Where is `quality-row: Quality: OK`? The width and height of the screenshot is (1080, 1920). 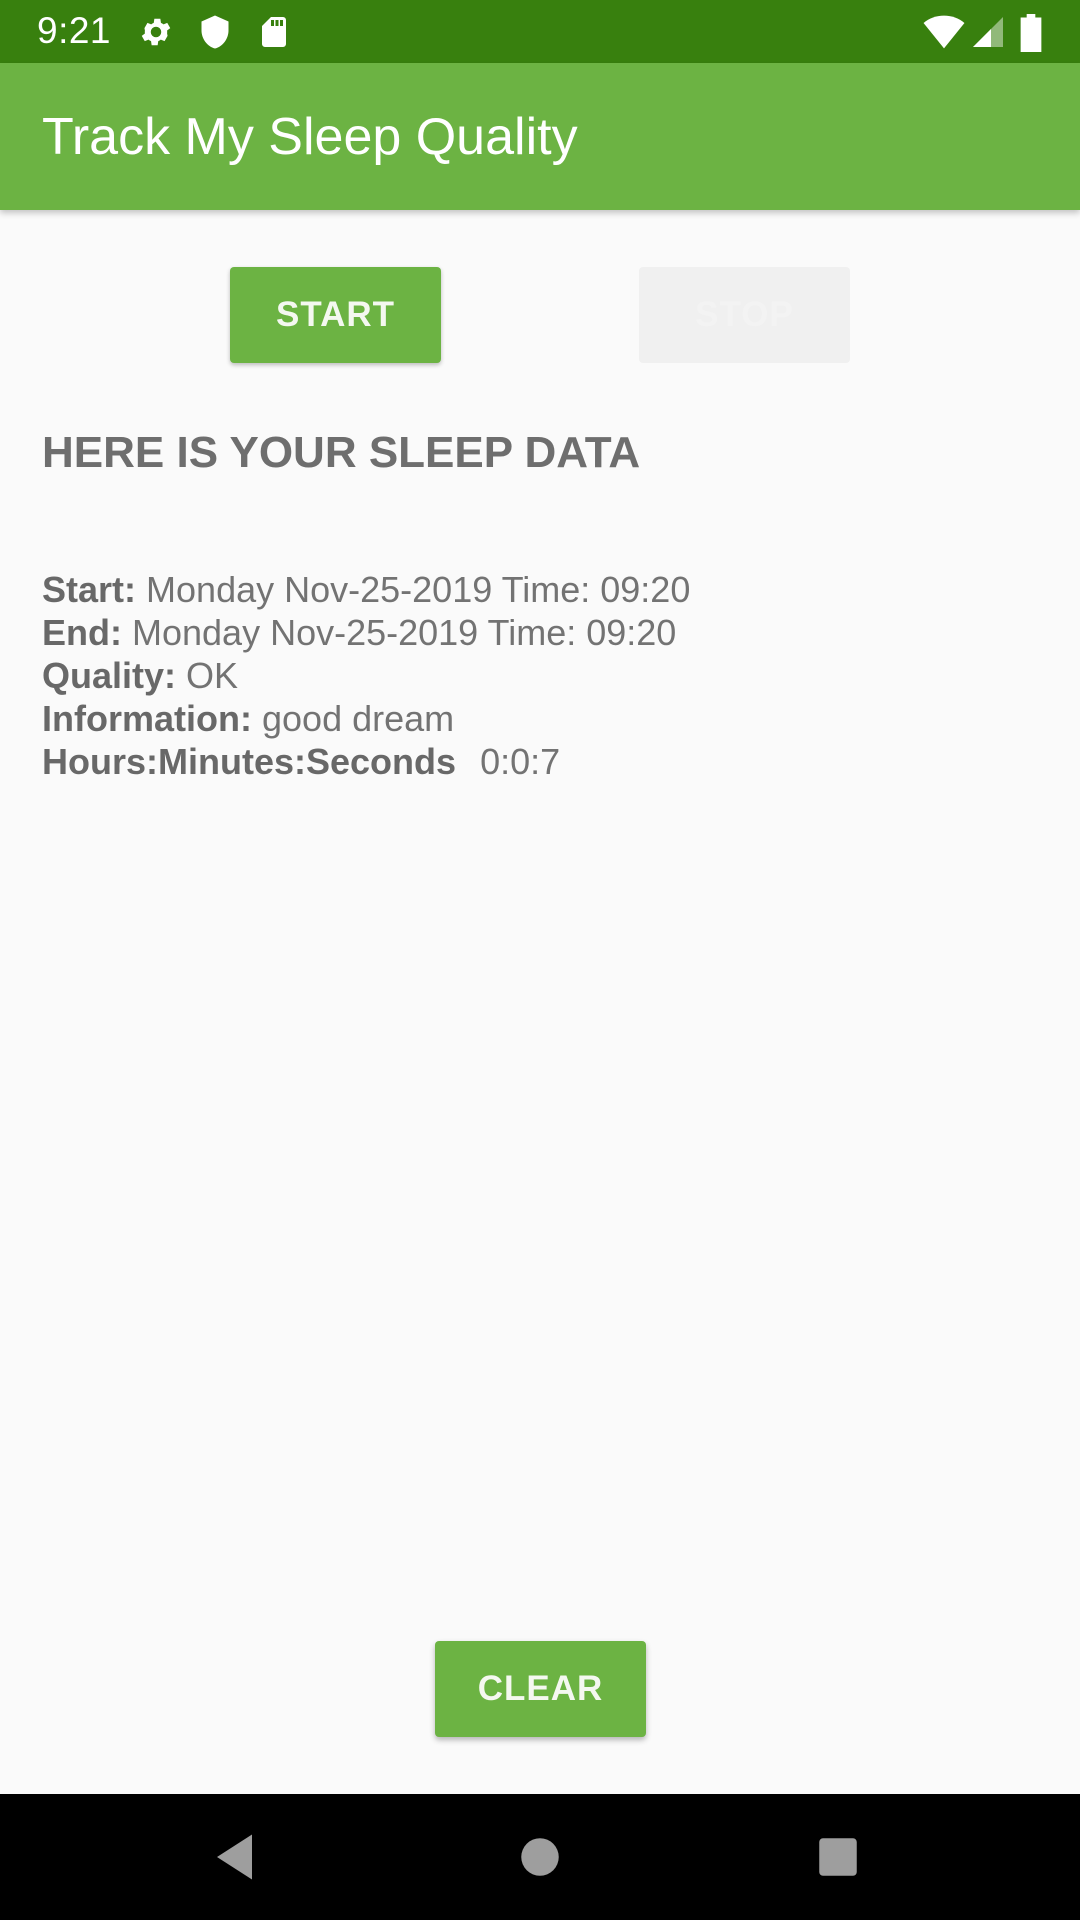
quality-row: Quality: OK is located at coordinates (366, 675).